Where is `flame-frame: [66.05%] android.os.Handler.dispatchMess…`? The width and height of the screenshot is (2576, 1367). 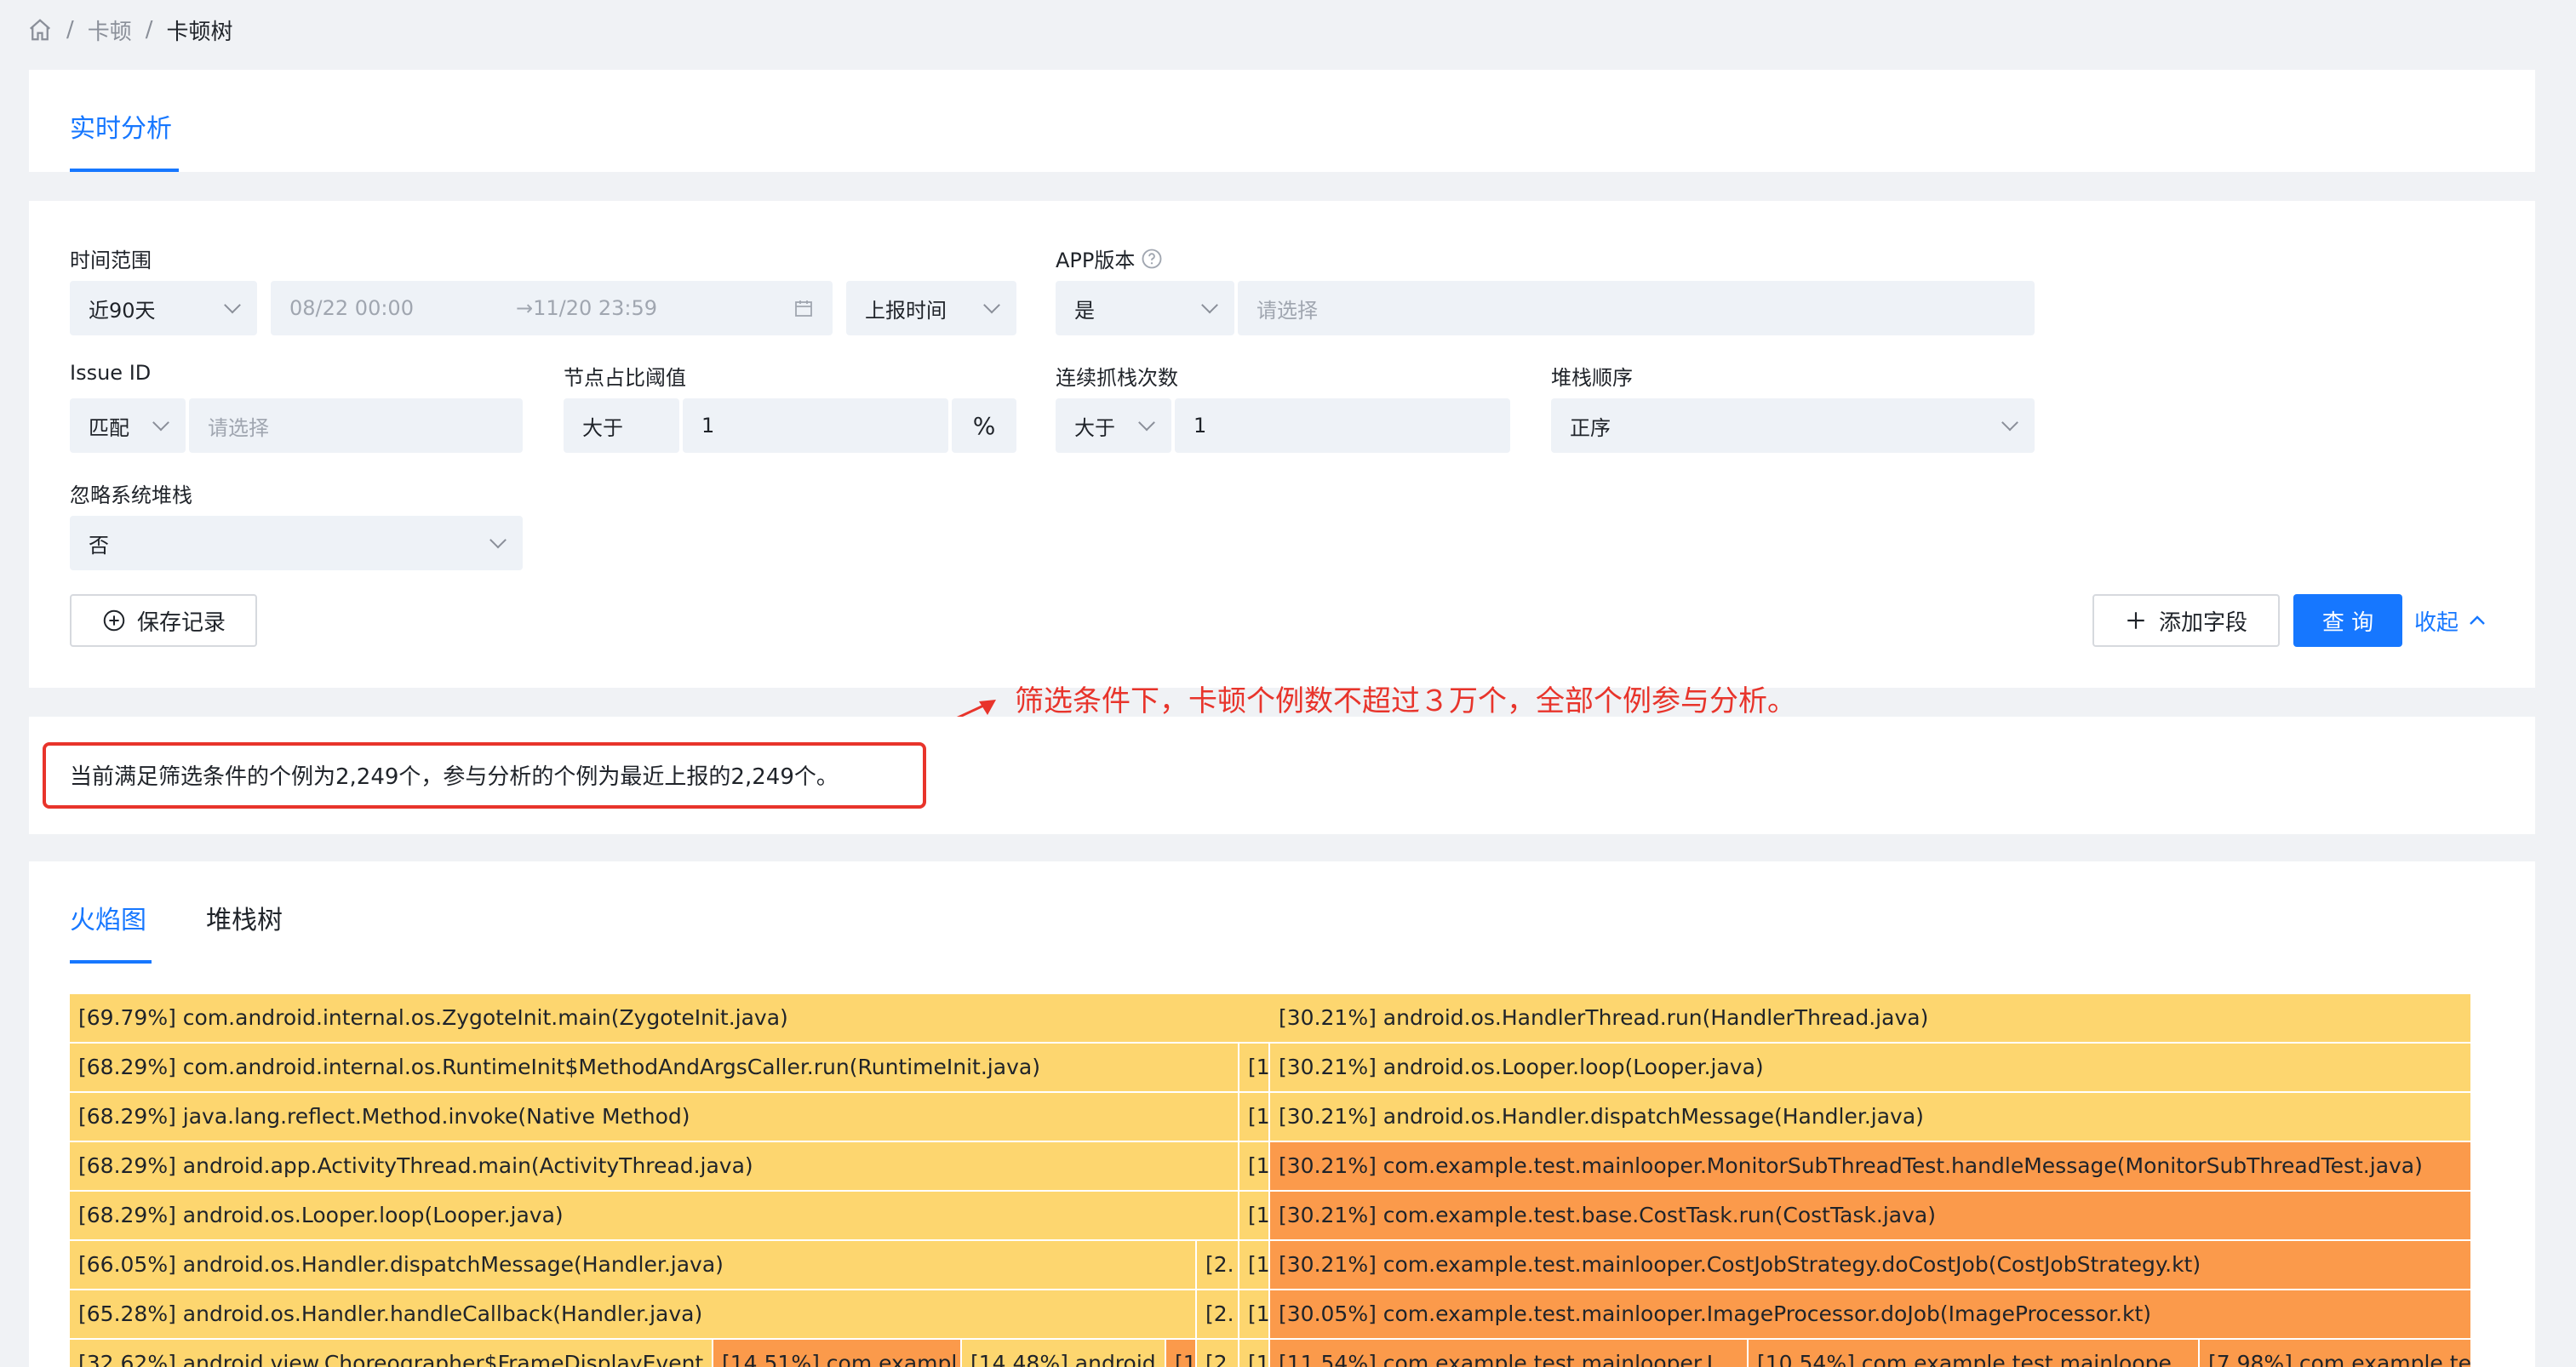
flame-frame: [66.05%] android.os.Handler.dispatchMess… is located at coordinates (632, 1265).